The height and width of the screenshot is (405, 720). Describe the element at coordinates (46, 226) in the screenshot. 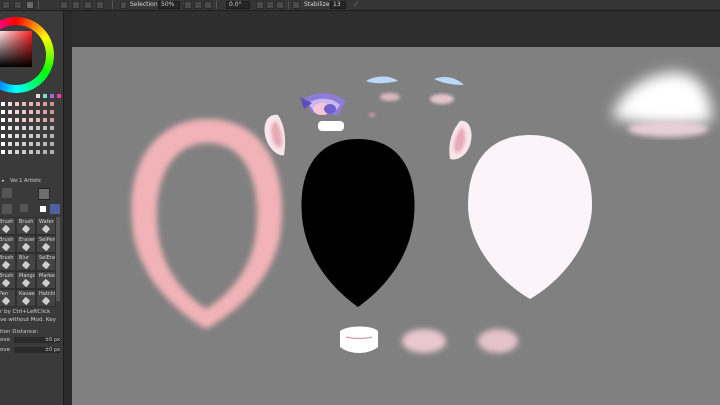

I see `brush-tool-cell: Water Color` at that location.